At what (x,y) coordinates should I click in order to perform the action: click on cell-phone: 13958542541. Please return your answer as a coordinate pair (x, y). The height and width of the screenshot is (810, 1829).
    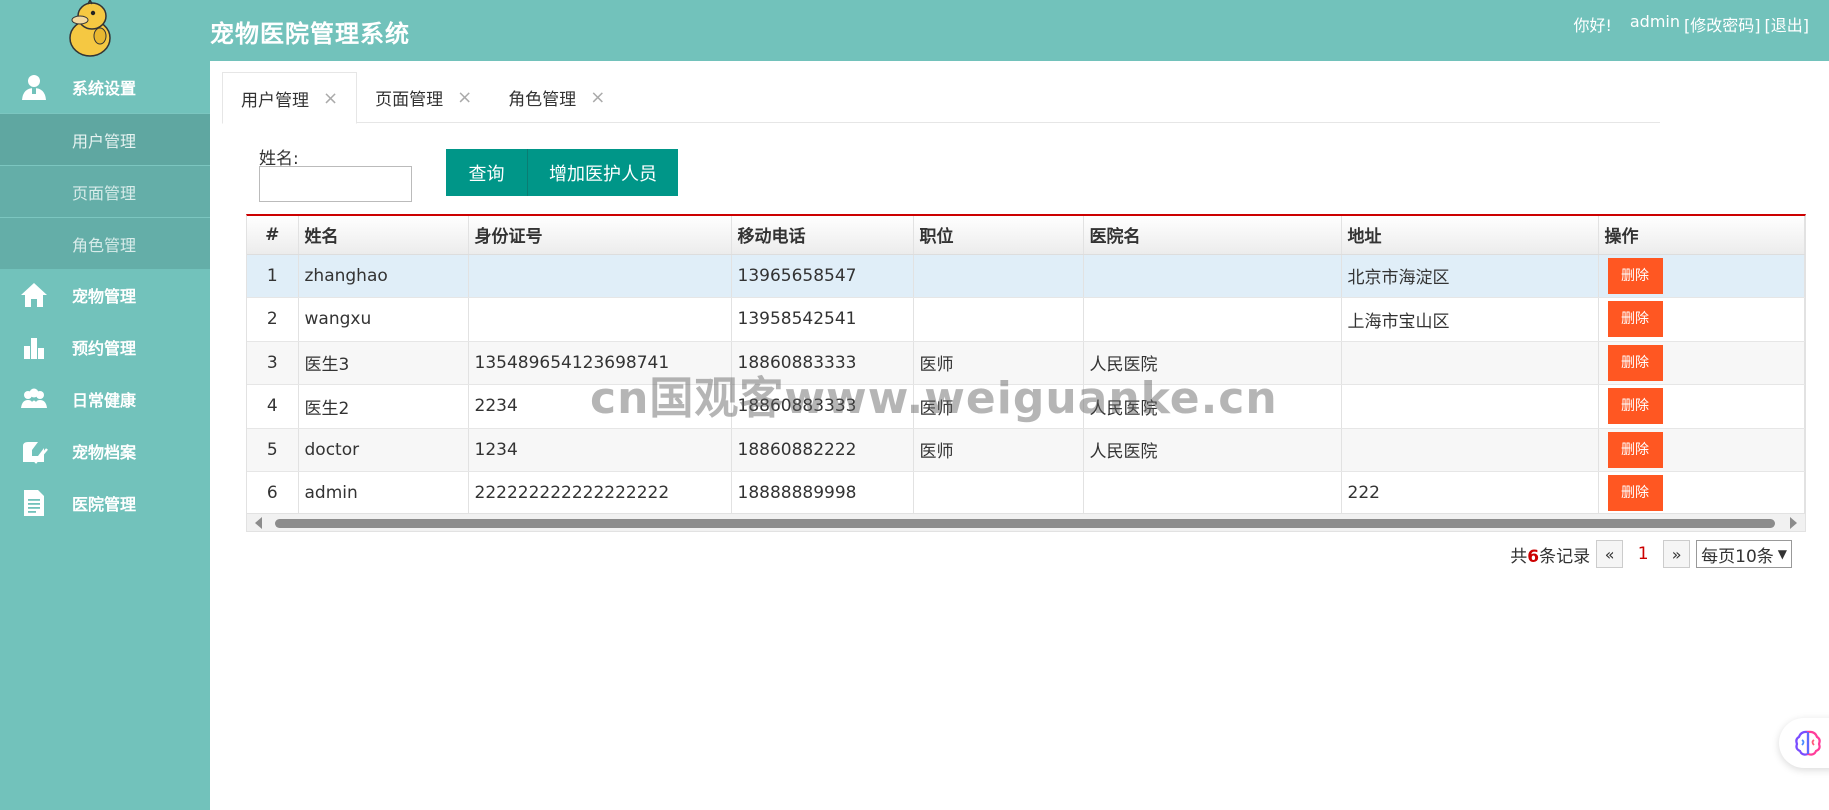
    Looking at the image, I should click on (822, 319).